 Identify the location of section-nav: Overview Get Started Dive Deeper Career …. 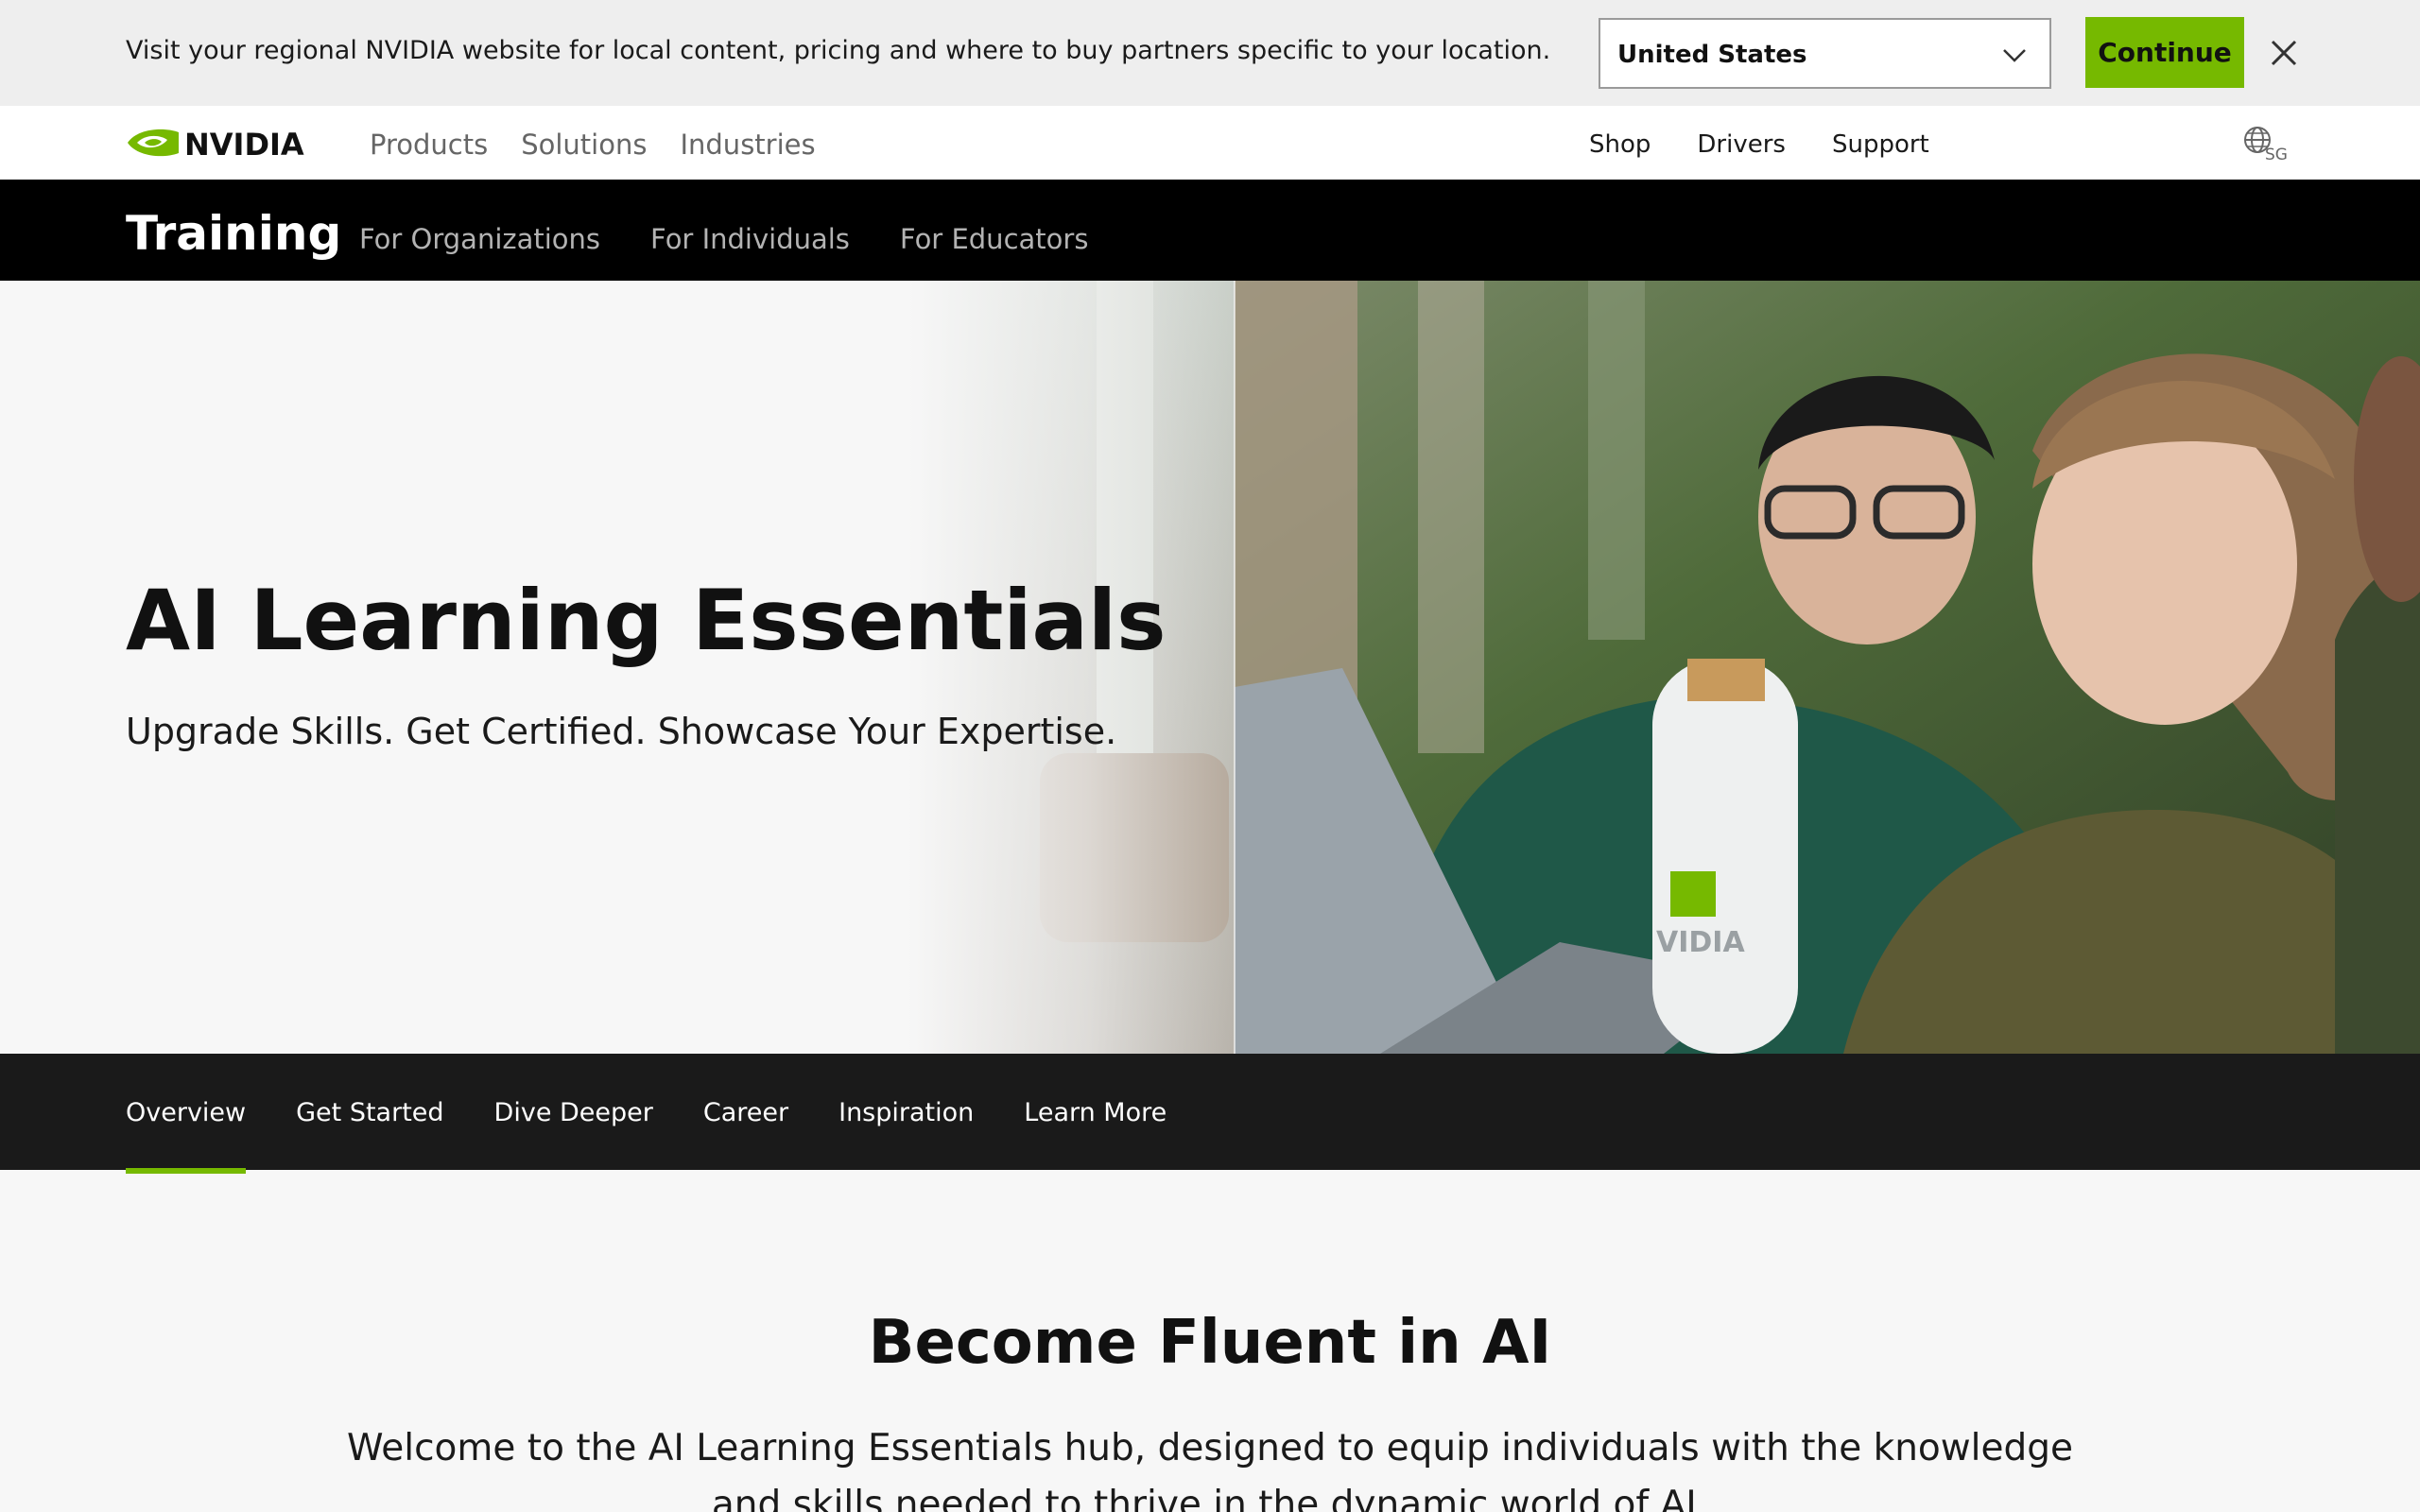
(1210, 1114).